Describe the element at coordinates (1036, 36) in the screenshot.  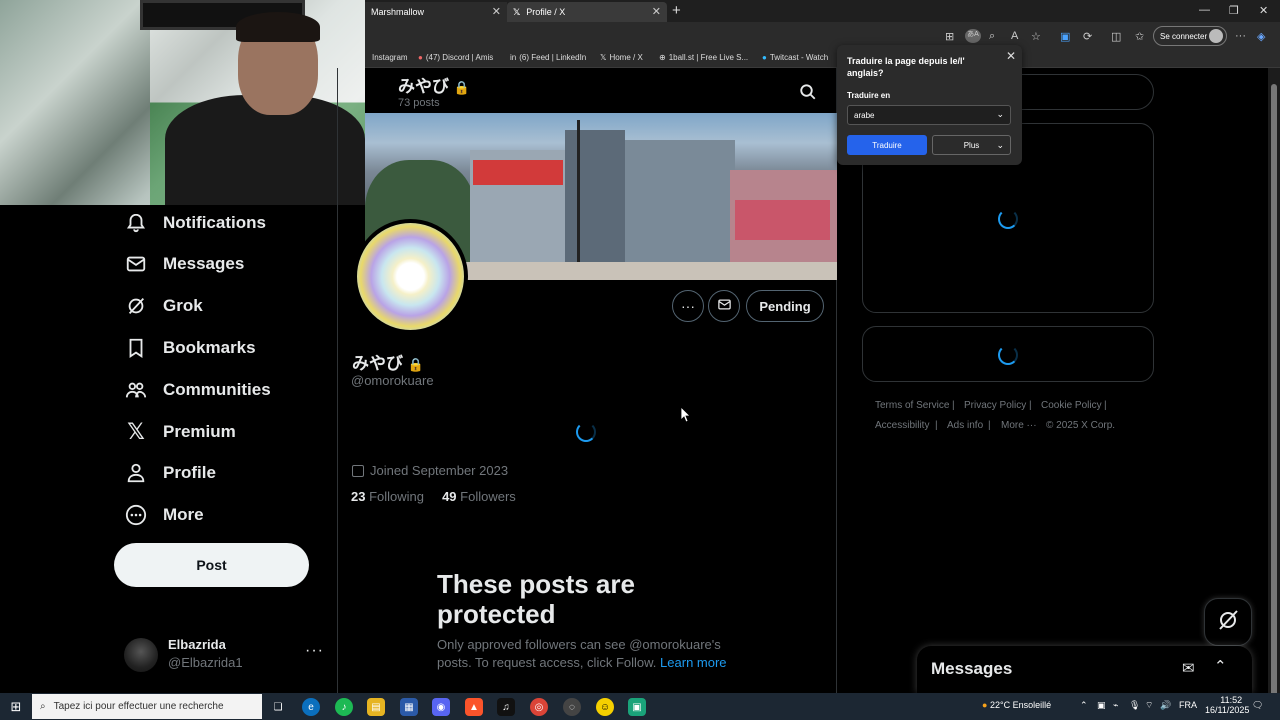
I see `favorite-star-icon: ☆` at that location.